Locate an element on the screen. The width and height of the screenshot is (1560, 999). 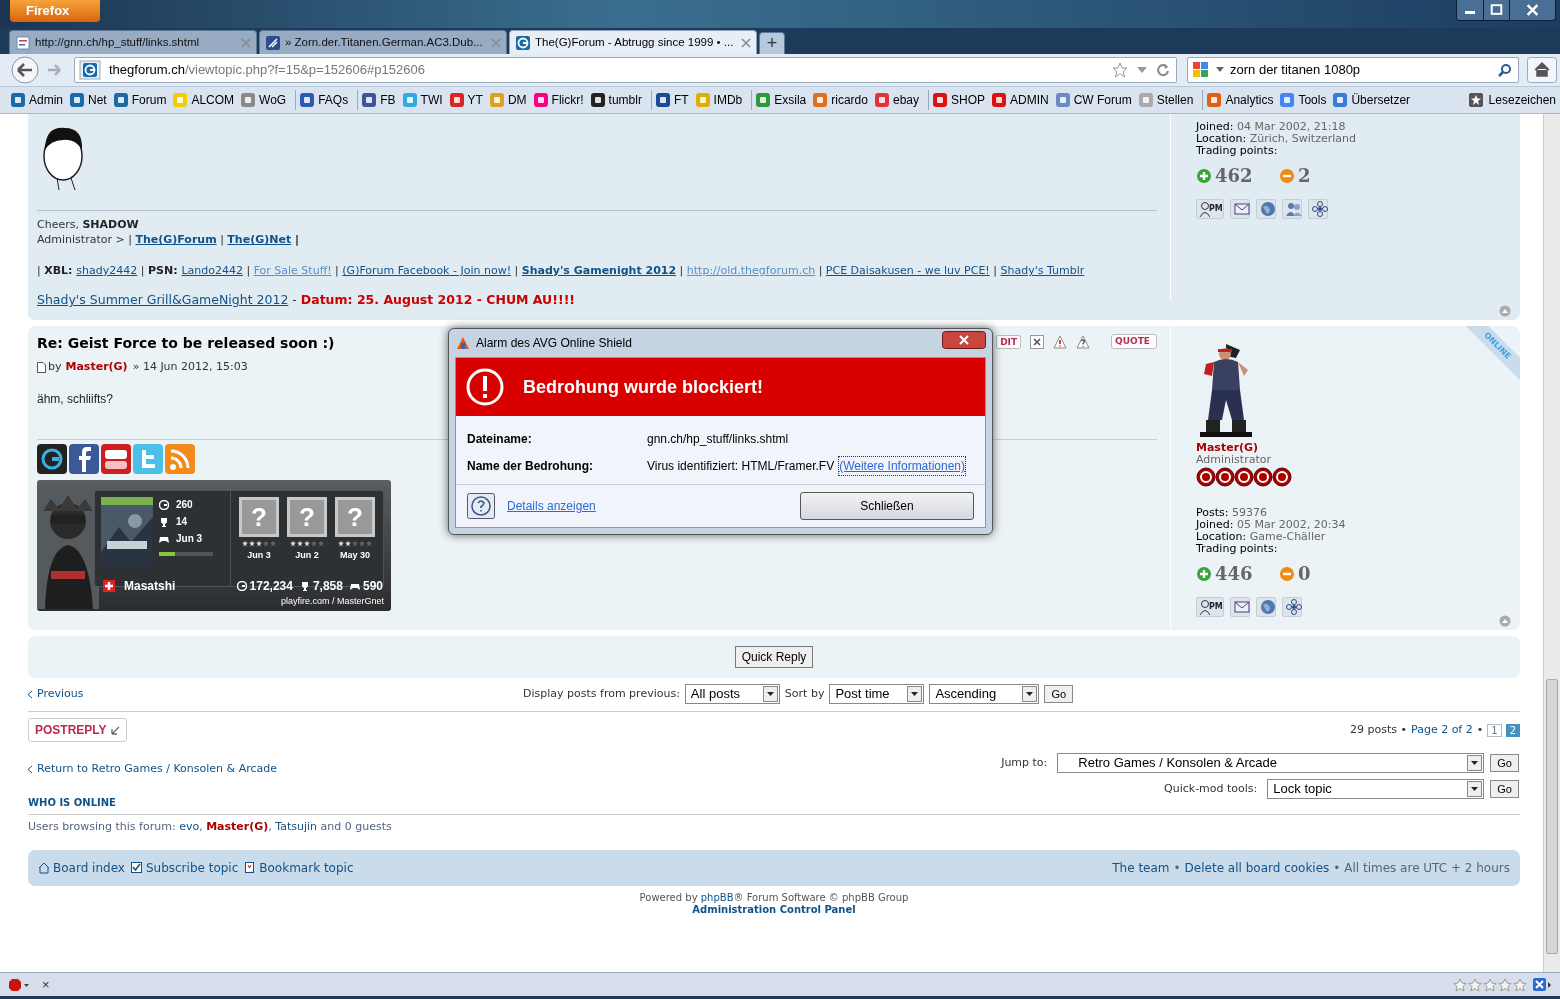
bookmarks-menu: Lesezeichen is located at coordinates (1511, 100).